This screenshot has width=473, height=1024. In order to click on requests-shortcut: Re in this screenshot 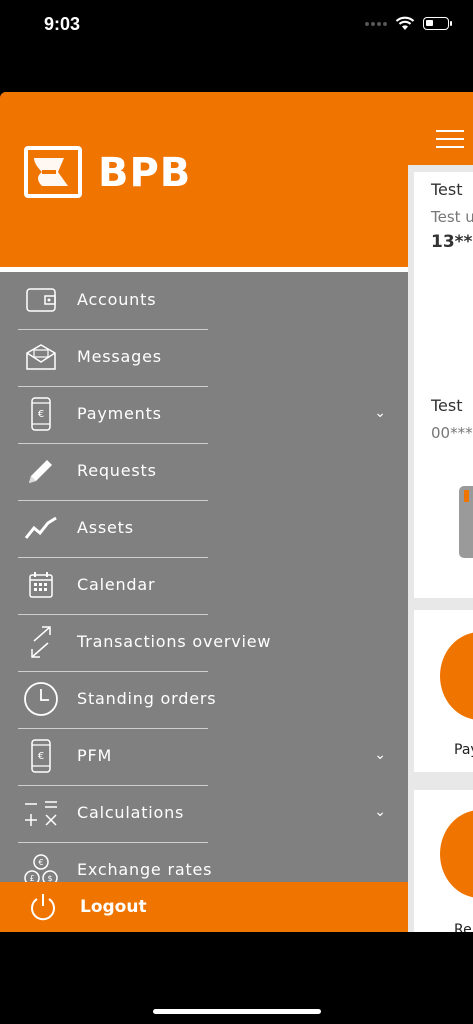, I will do `click(443, 861)`.